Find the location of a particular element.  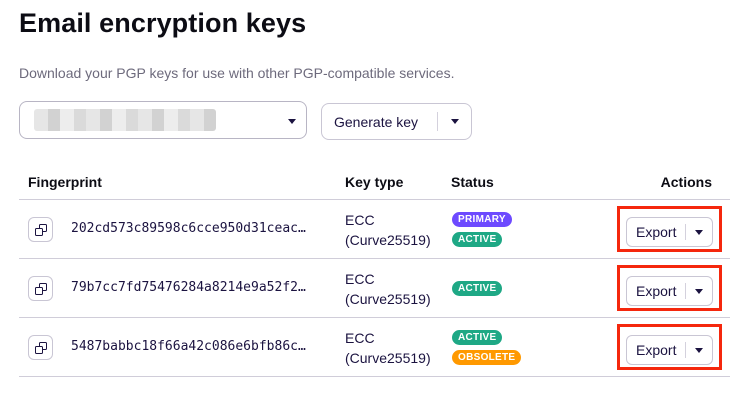

column-header-fingerprint: Fingerprint is located at coordinates (65, 182).